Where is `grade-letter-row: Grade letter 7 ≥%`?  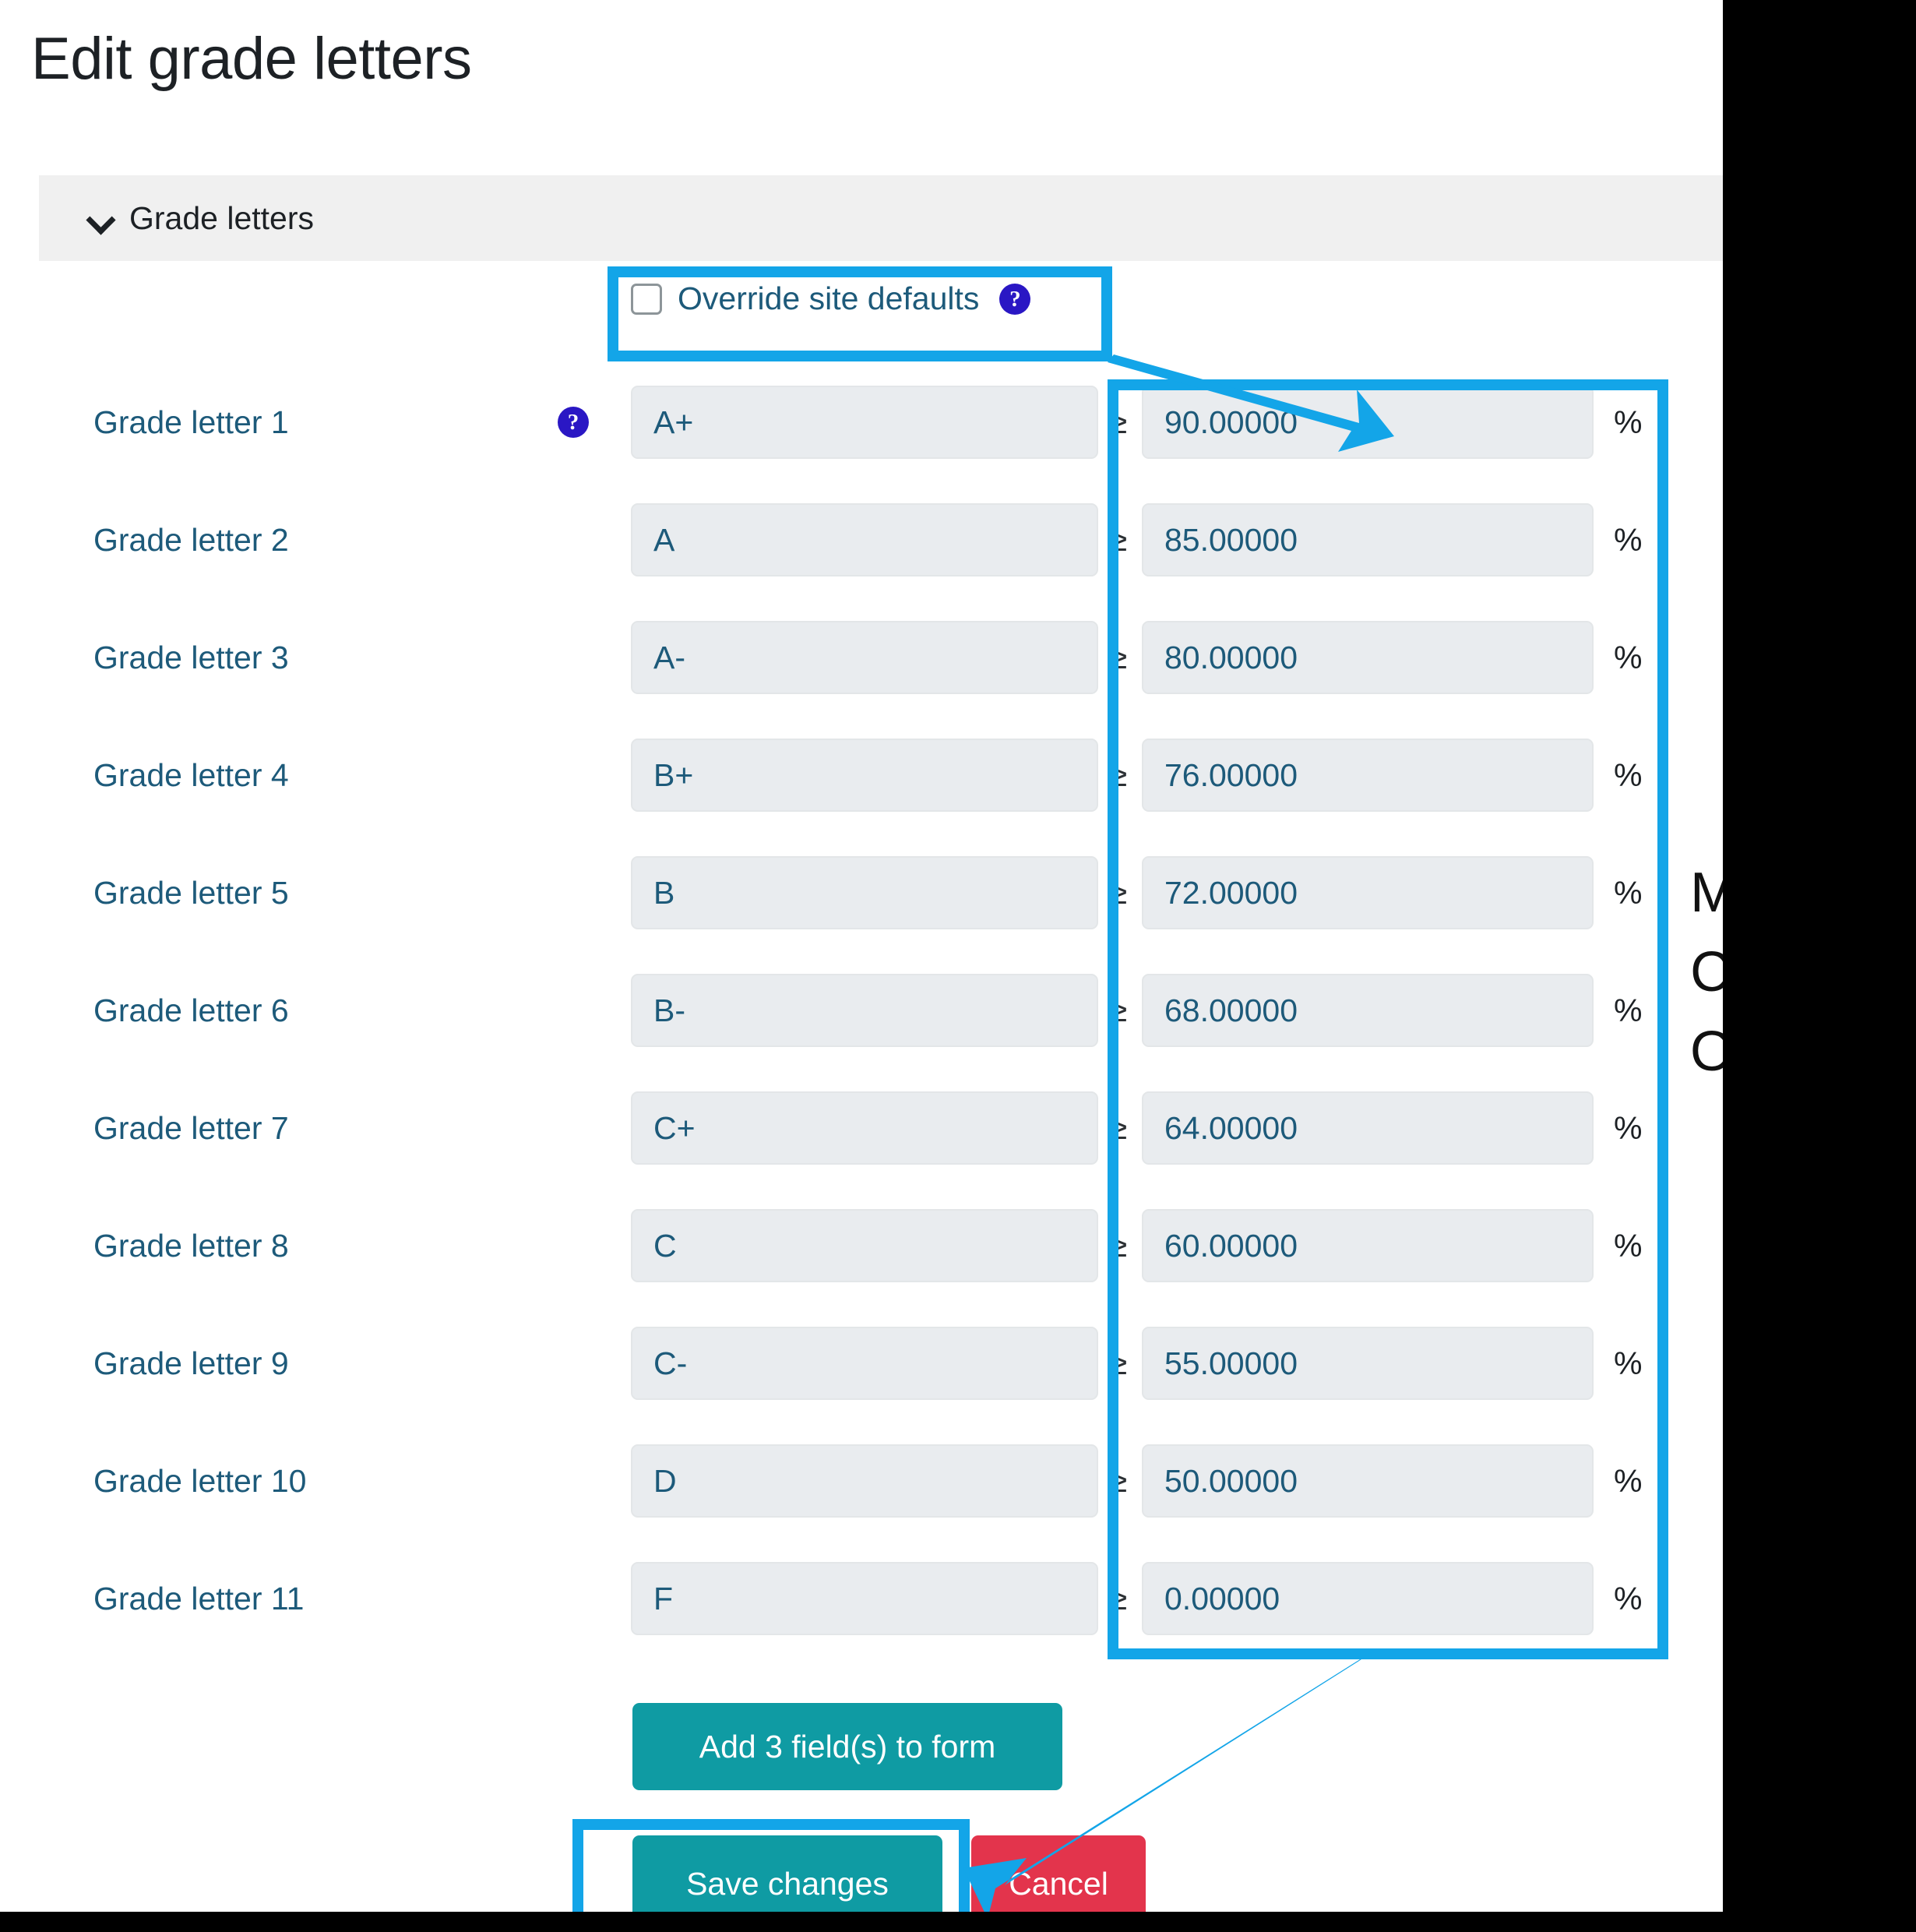 grade-letter-row: Grade letter 7 ≥% is located at coordinates (861, 1128).